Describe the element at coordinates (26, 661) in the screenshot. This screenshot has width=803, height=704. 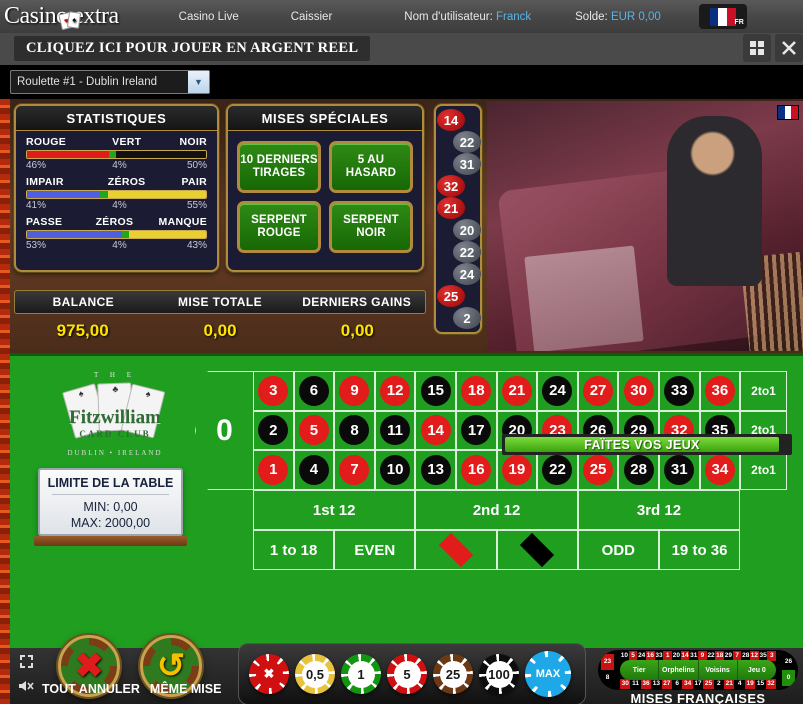
I see `fullscreen-icon` at that location.